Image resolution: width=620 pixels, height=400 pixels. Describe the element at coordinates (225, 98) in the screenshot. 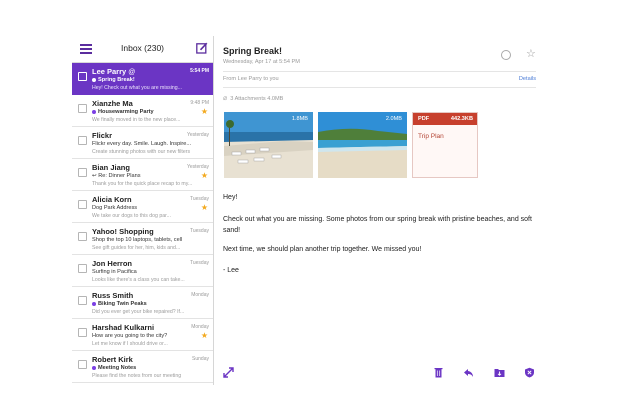

I see `paperclip-icon: ⌀` at that location.